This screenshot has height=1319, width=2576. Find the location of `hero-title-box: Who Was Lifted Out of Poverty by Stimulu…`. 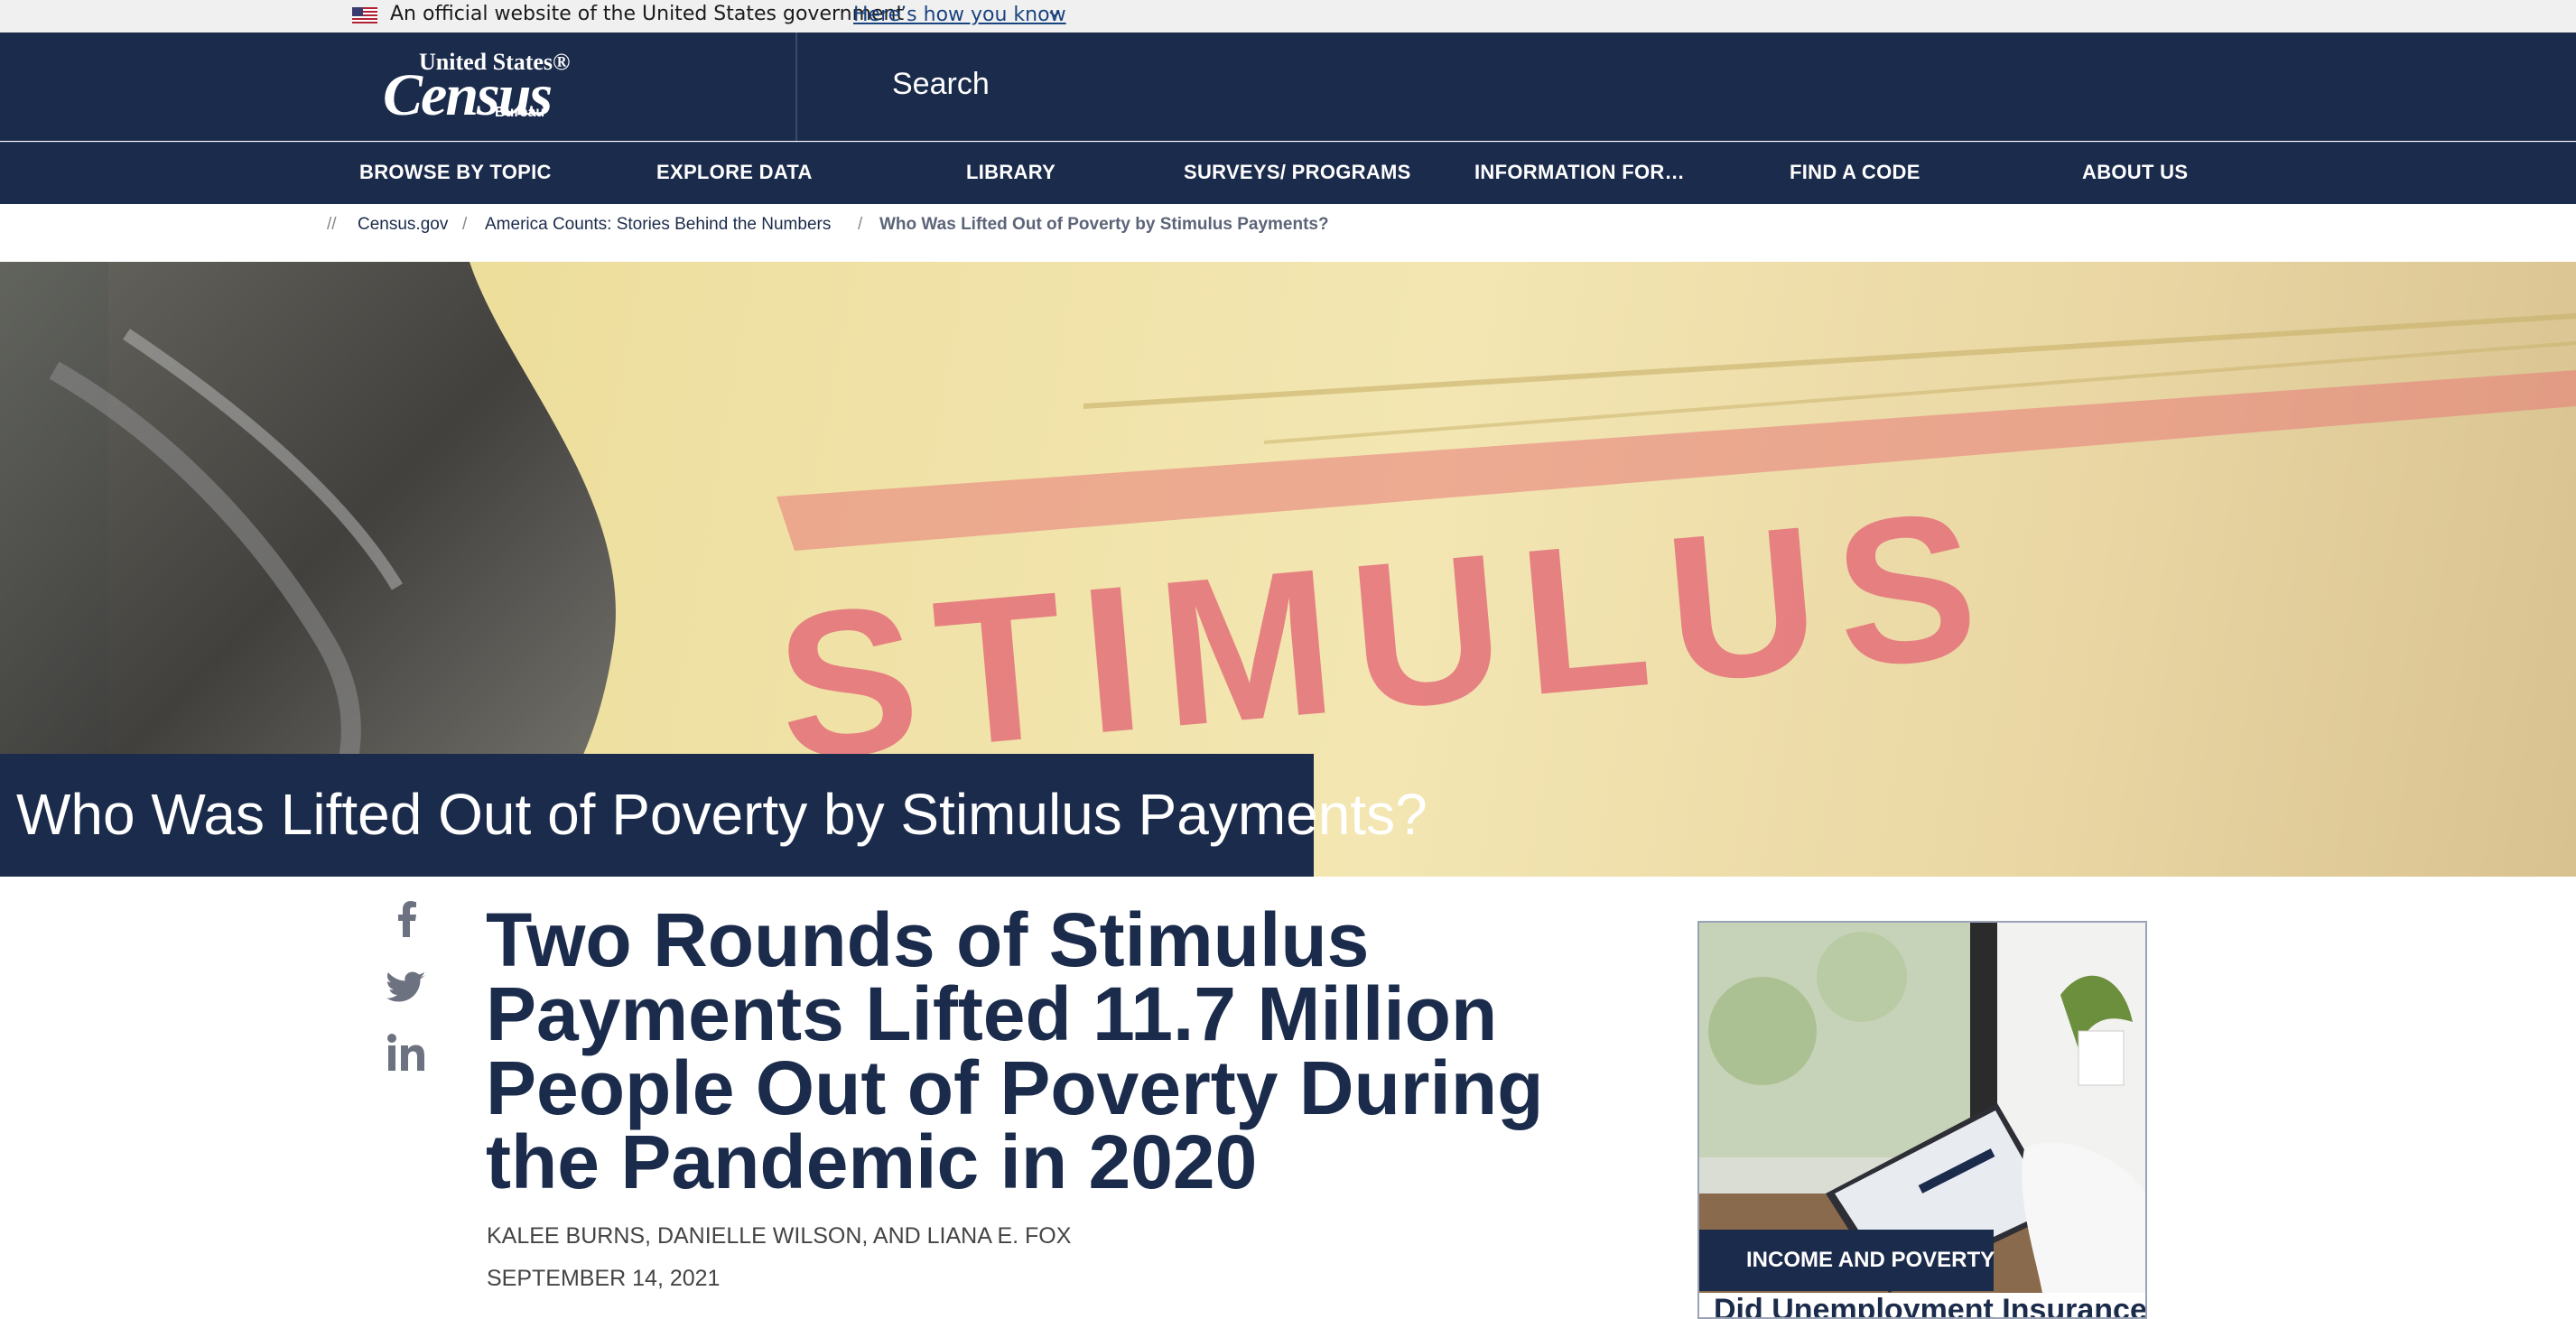

hero-title-box: Who Was Lifted Out of Poverty by Stimulu… is located at coordinates (713, 815).